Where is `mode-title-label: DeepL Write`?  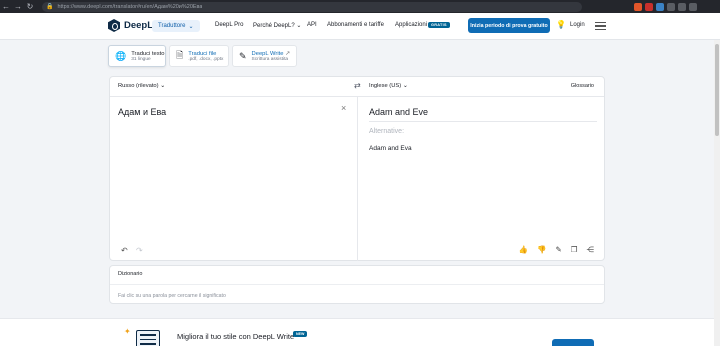
mode-title-label: DeepL Write is located at coordinates (267, 53).